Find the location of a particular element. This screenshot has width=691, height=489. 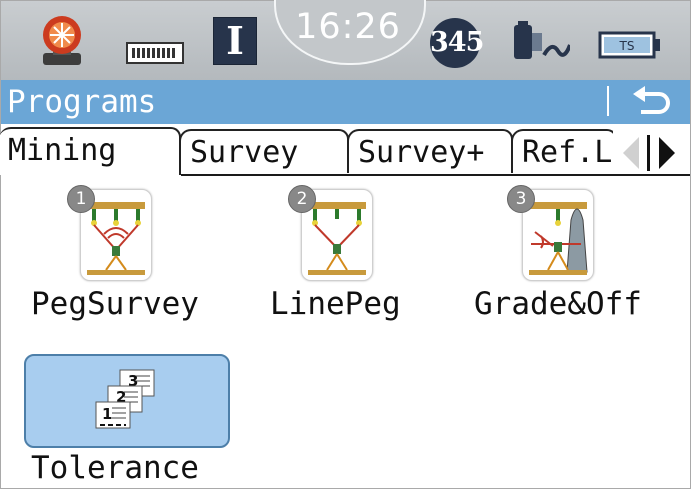

tab-bar: Mining Survey Survey+ Ref.Line is located at coordinates (345, 150).